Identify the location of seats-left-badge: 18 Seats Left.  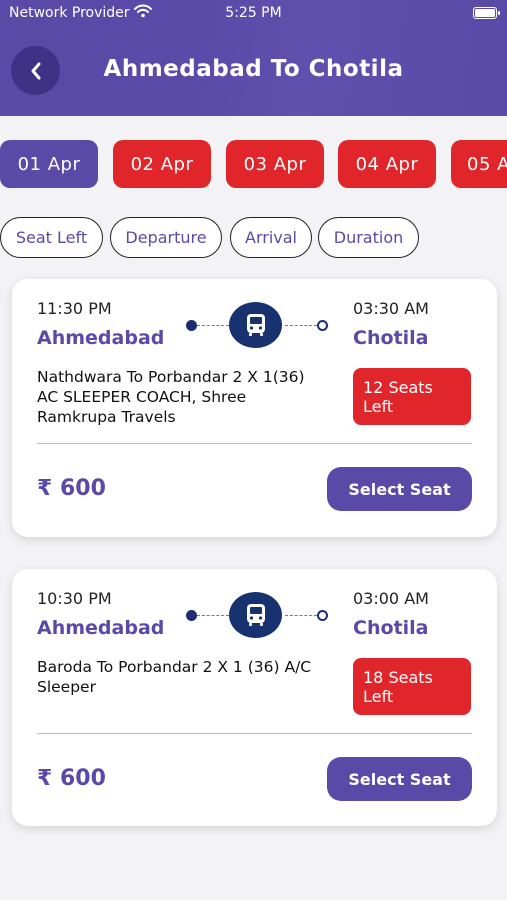
(412, 686).